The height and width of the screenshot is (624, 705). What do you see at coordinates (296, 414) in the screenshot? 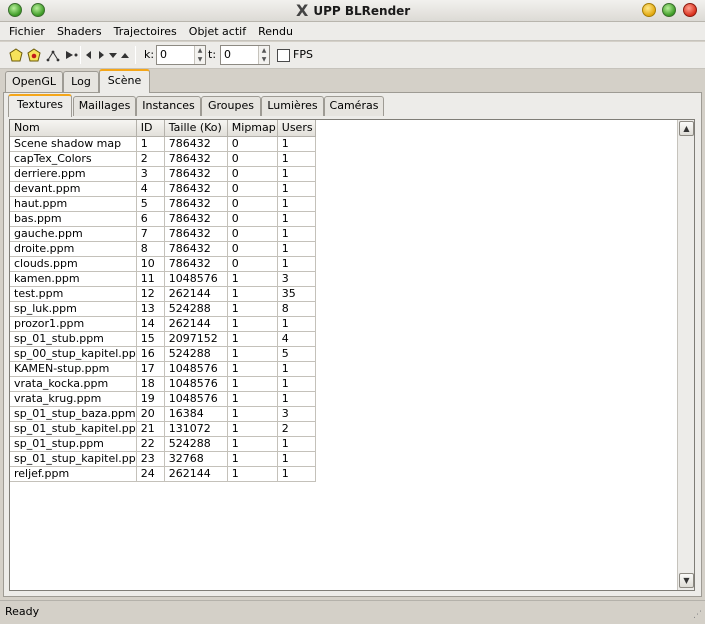
I see `cell-users: 3` at bounding box center [296, 414].